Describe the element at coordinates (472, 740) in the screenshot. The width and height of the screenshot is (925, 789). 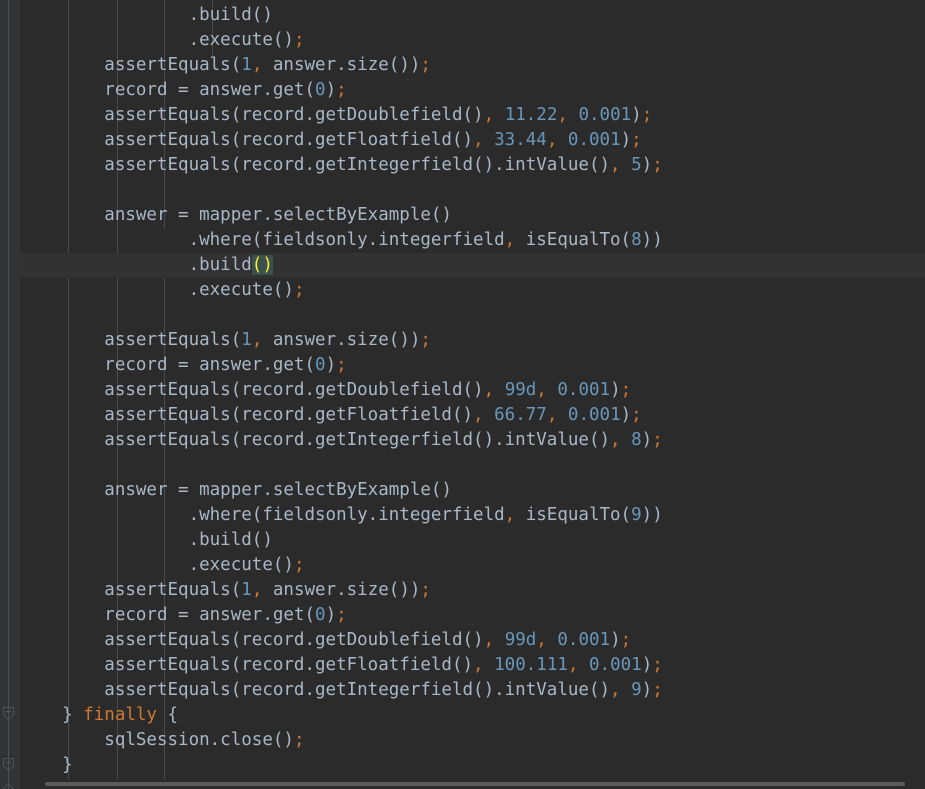
I see `code-line: sqlSession.close();` at that location.